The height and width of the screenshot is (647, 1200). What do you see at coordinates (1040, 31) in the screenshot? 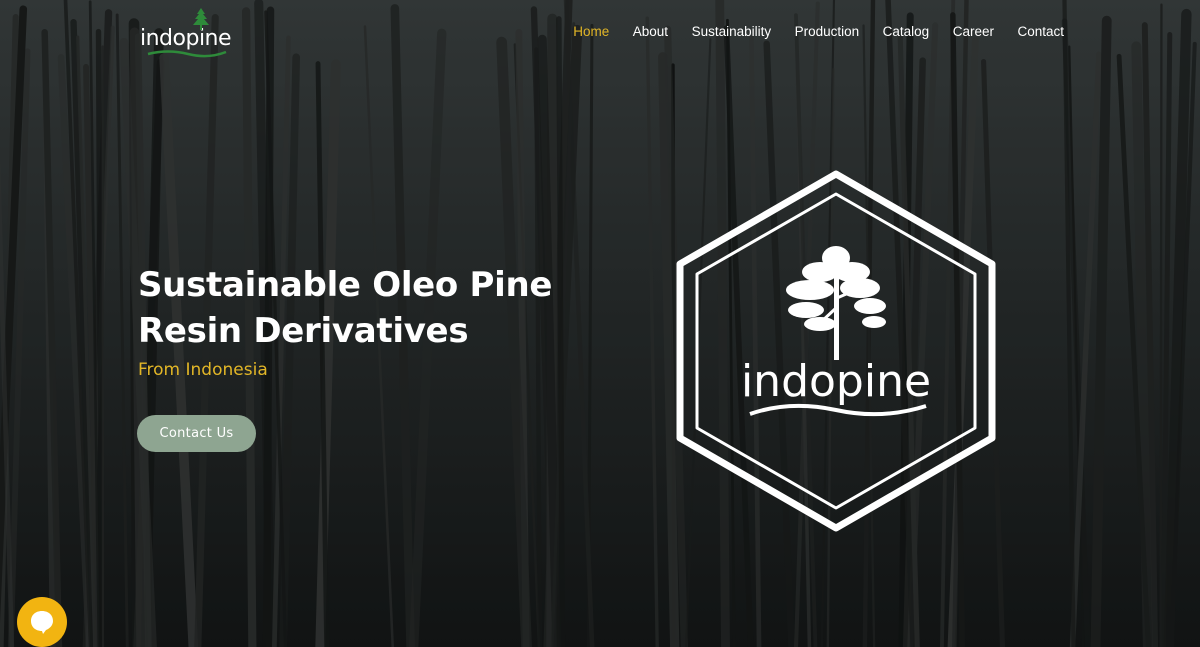
I see `nav-item-contact: Contact` at bounding box center [1040, 31].